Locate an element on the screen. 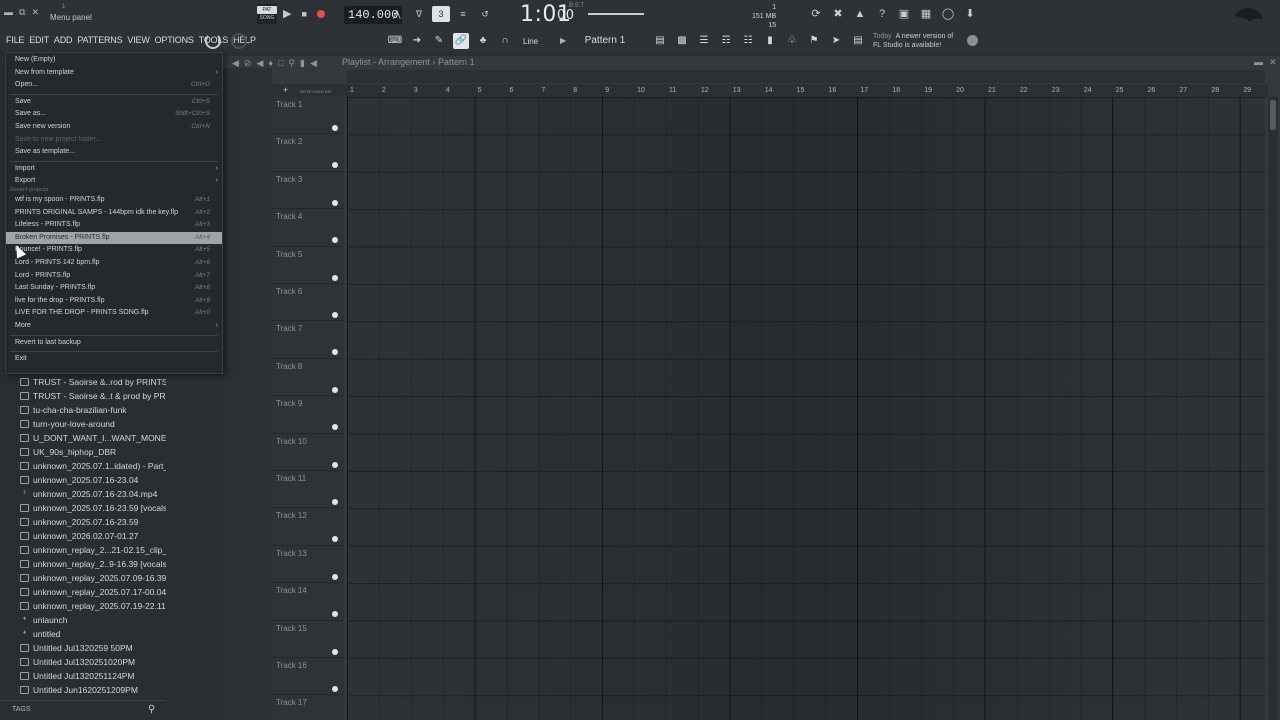 The height and width of the screenshot is (720, 1280). slip-icon: ◀ is located at coordinates (259, 63).